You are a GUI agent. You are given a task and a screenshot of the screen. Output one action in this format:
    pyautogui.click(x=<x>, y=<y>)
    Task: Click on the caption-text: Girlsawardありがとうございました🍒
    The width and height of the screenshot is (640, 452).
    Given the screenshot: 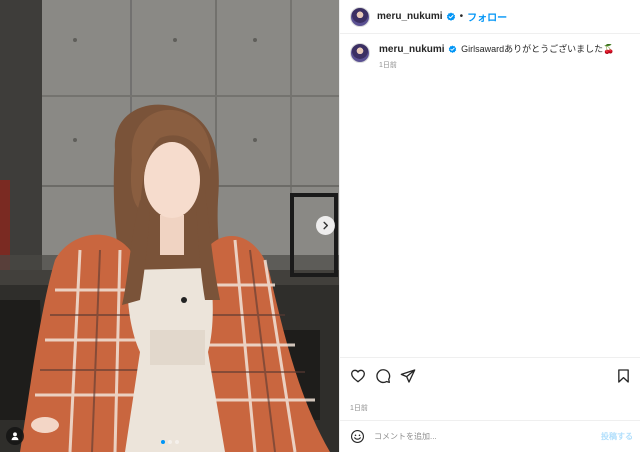 What is the action you would take?
    pyautogui.click(x=538, y=49)
    